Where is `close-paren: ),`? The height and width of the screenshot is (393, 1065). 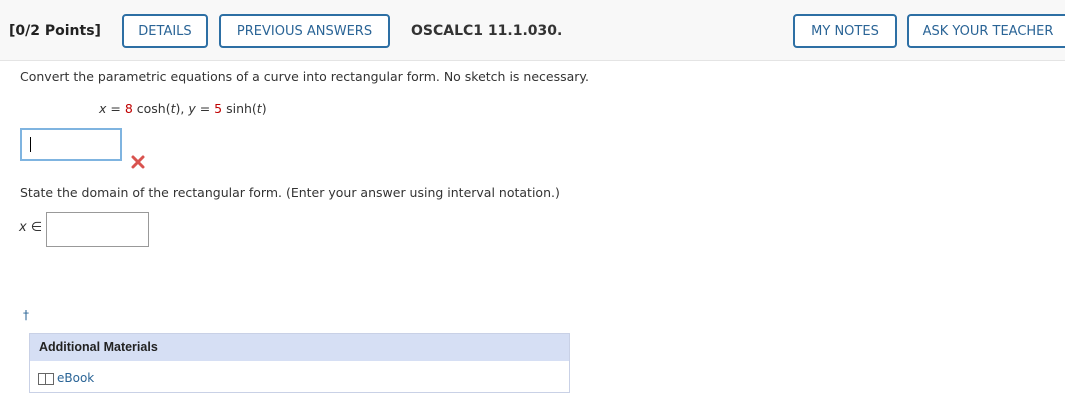
close-paren: ), is located at coordinates (182, 108).